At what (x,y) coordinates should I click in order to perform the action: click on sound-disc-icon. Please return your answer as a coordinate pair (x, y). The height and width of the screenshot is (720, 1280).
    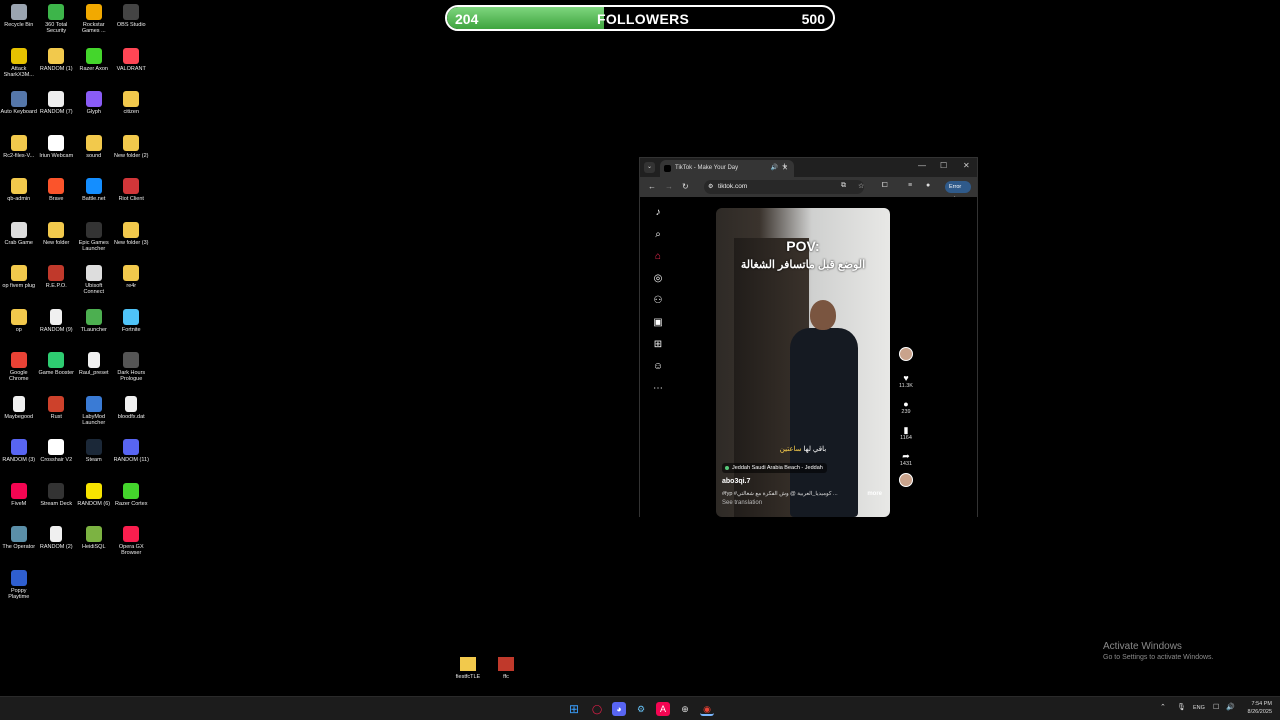
    Looking at the image, I should click on (906, 480).